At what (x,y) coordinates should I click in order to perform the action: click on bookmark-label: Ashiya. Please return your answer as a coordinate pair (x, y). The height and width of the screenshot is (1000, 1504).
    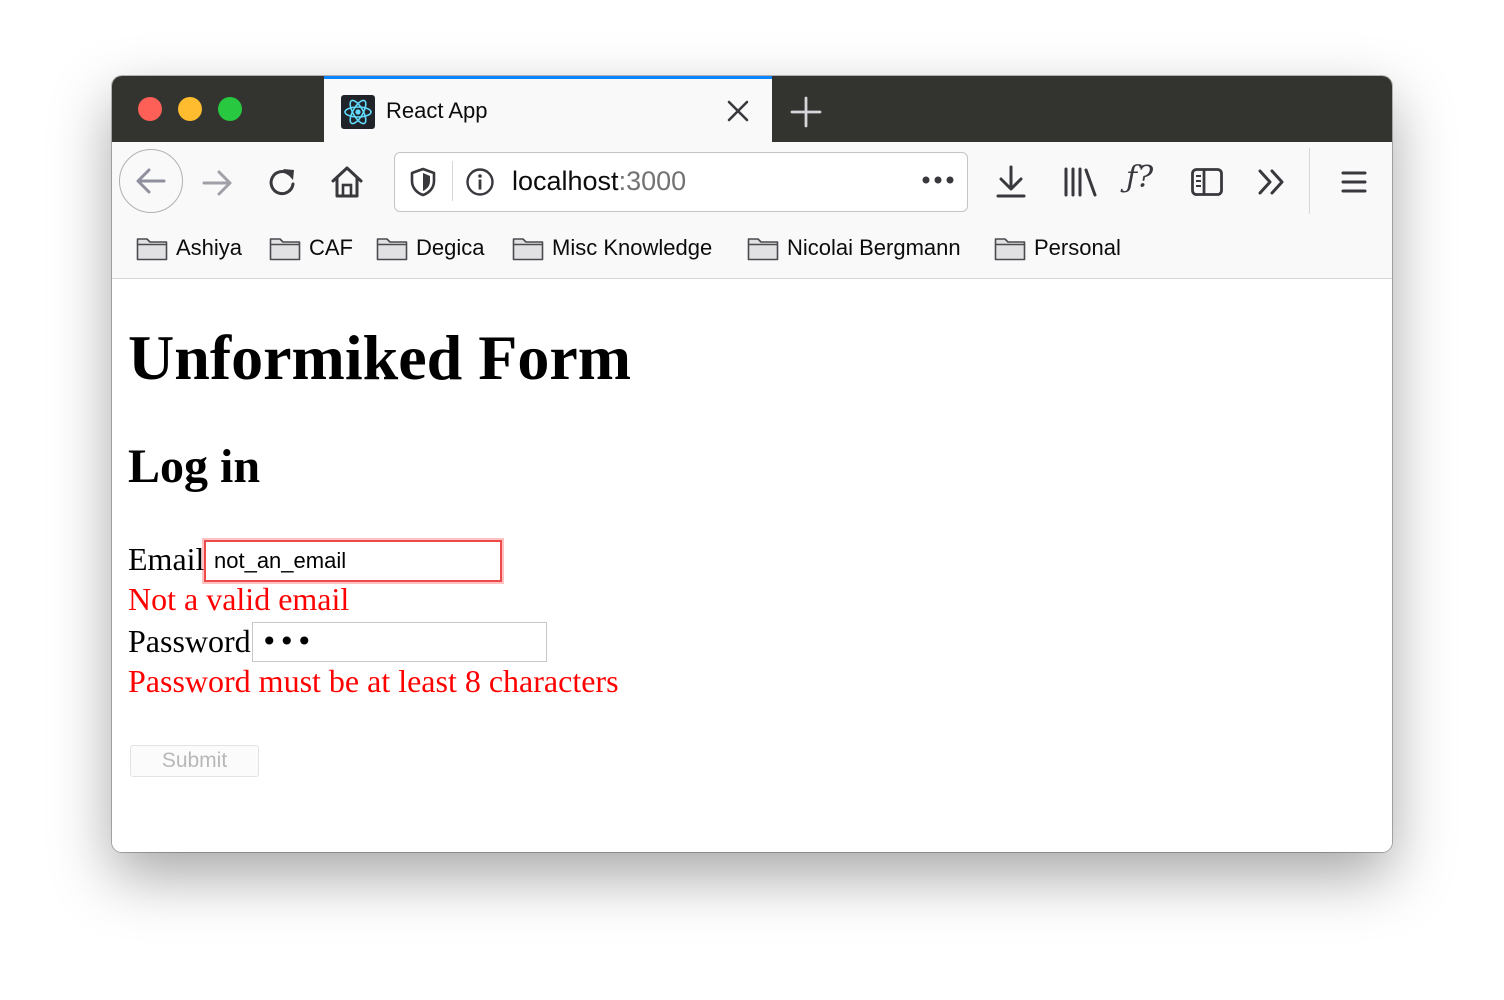
    Looking at the image, I should click on (209, 247).